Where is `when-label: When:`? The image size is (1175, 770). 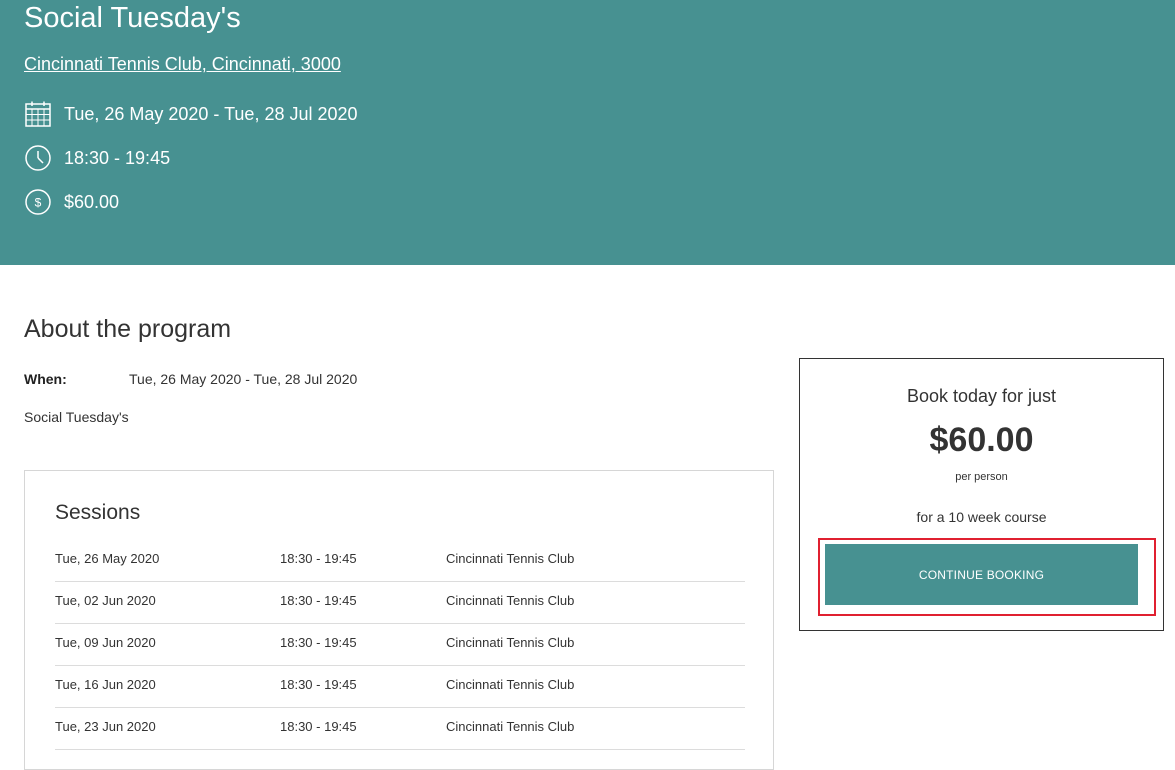
when-label: When: is located at coordinates (45, 379).